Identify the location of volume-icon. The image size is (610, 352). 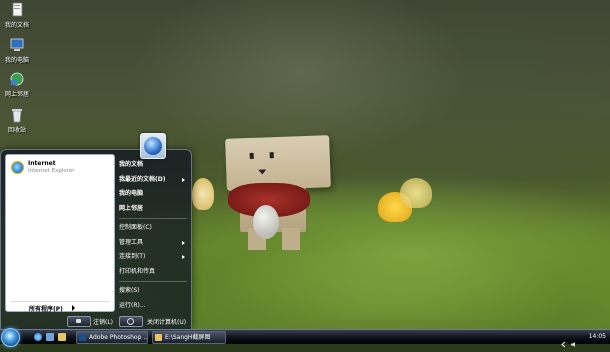
(573, 340).